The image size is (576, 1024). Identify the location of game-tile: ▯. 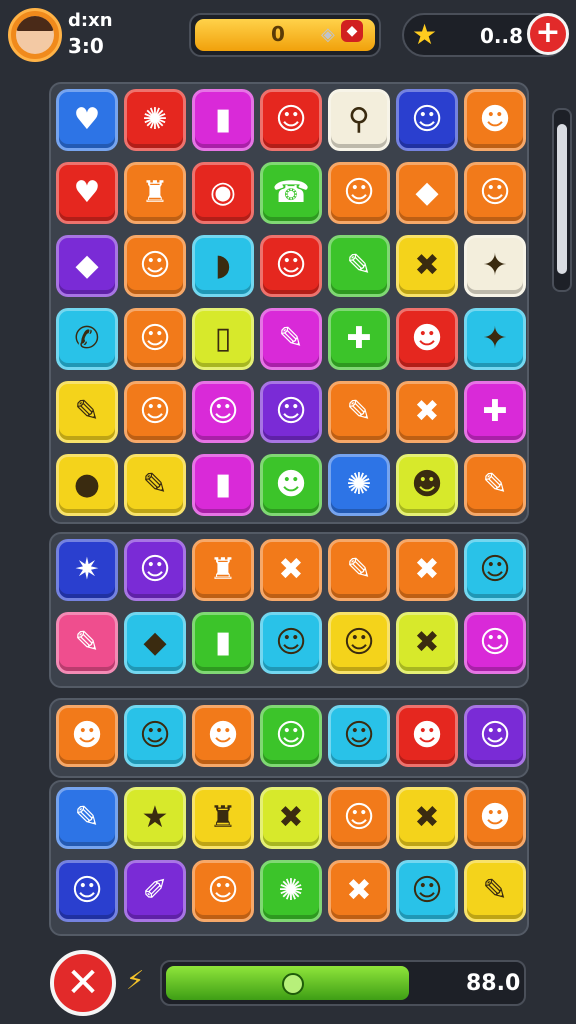
(223, 339).